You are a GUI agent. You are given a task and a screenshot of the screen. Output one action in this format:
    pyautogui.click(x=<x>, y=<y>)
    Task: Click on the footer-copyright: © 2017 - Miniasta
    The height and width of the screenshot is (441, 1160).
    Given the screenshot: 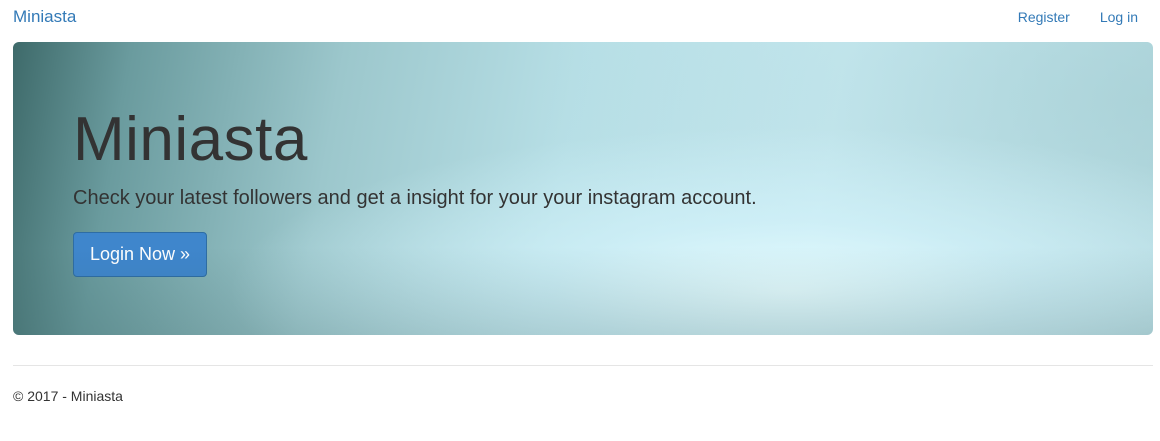 What is the action you would take?
    pyautogui.click(x=68, y=396)
    